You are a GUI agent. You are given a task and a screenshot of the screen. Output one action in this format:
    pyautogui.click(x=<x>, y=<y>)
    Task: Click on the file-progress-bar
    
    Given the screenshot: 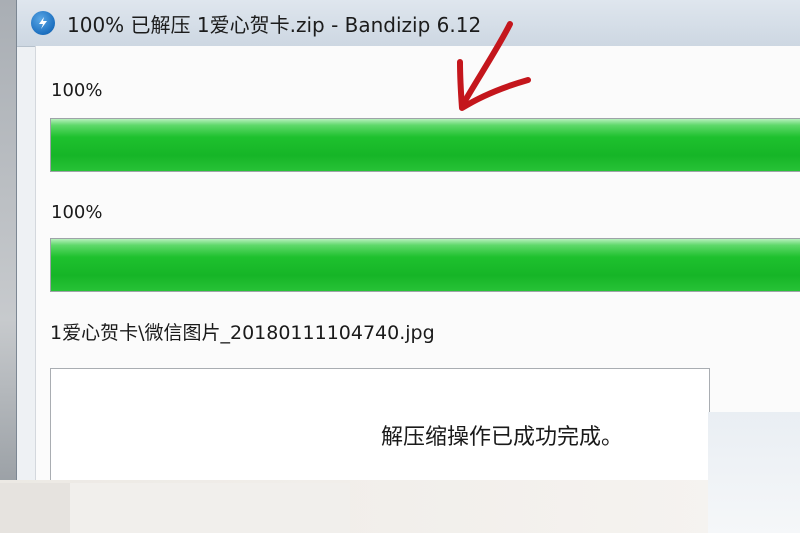 What is the action you would take?
    pyautogui.click(x=425, y=265)
    